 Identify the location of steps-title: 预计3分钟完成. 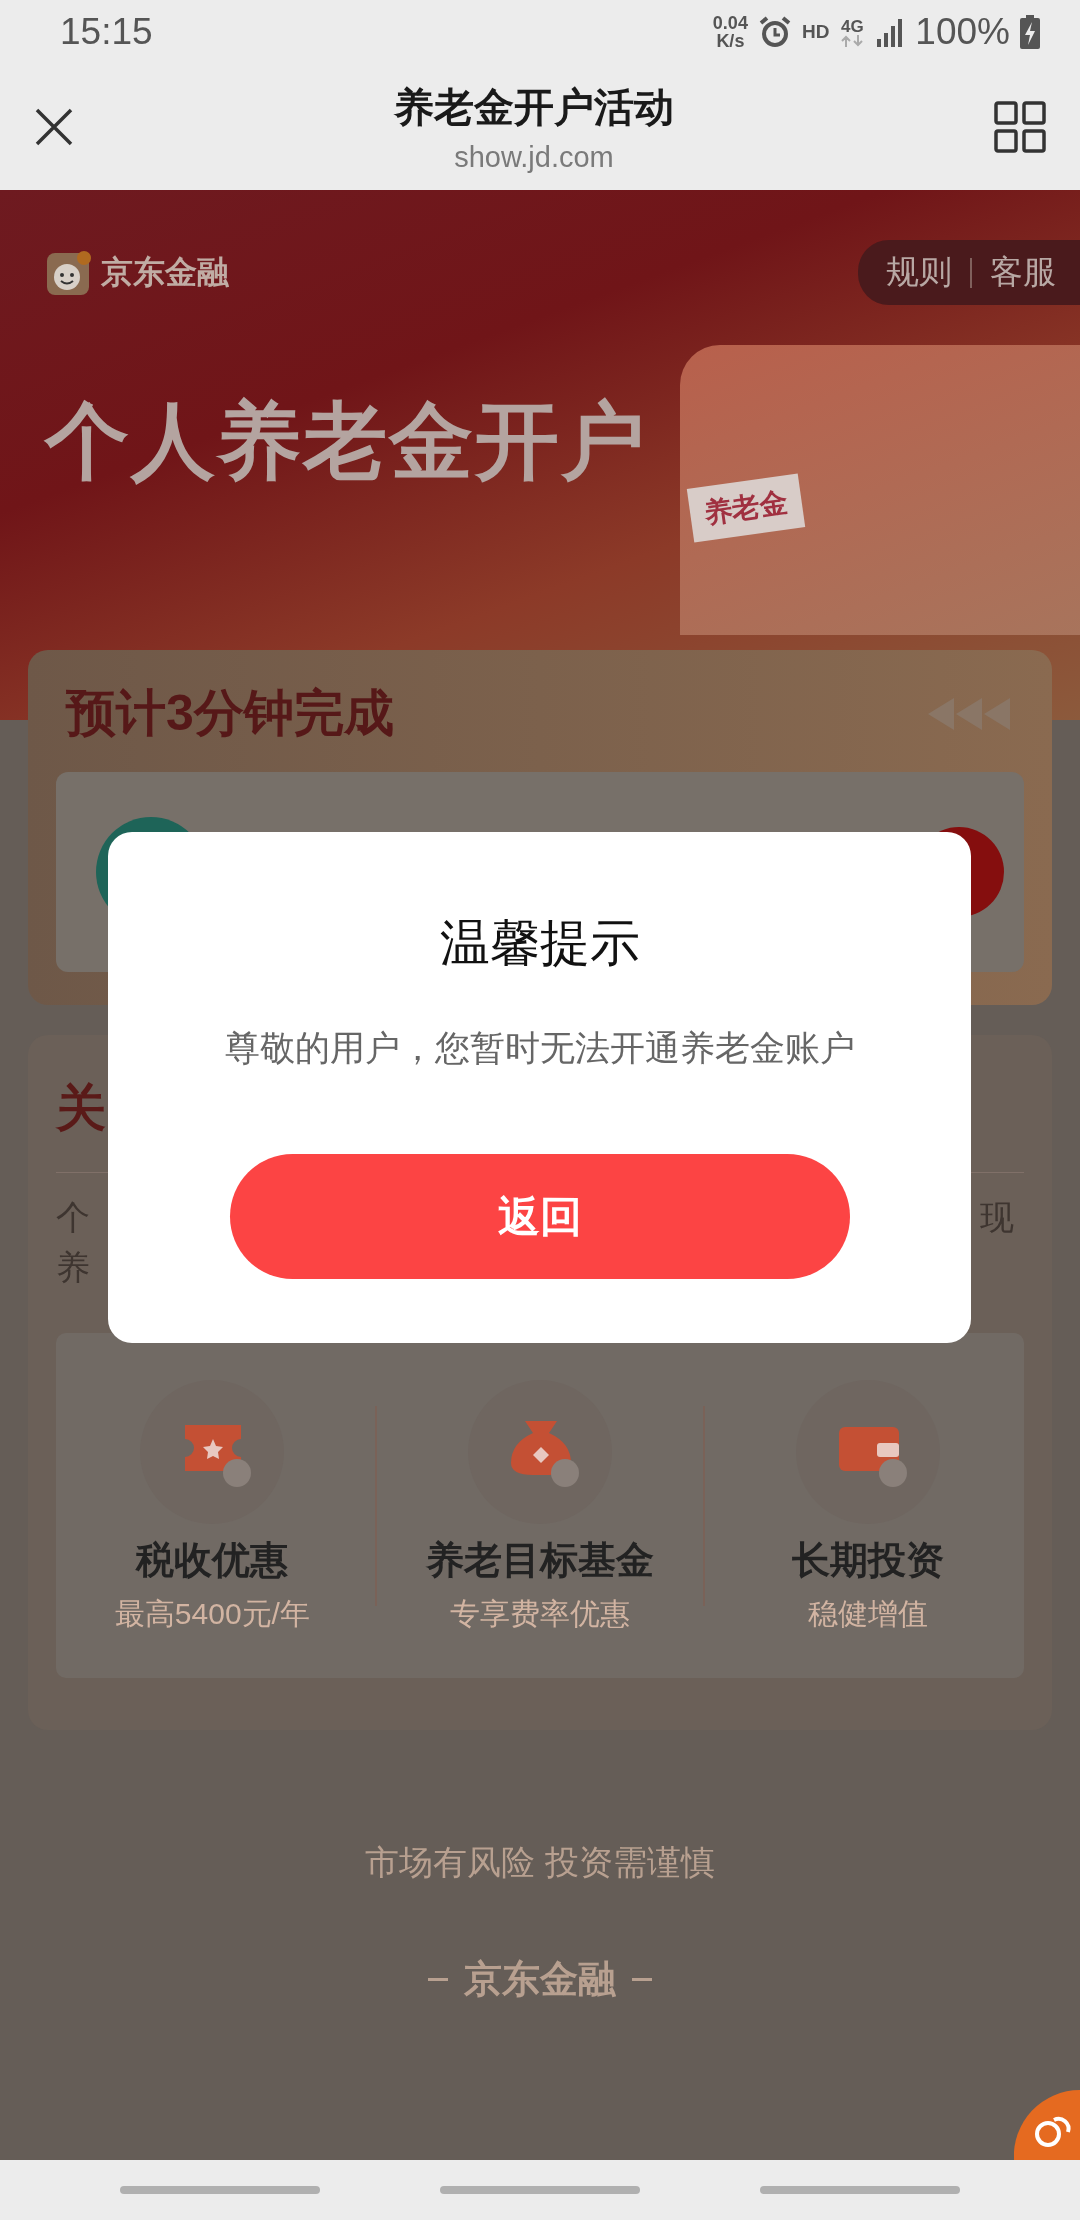
(230, 713).